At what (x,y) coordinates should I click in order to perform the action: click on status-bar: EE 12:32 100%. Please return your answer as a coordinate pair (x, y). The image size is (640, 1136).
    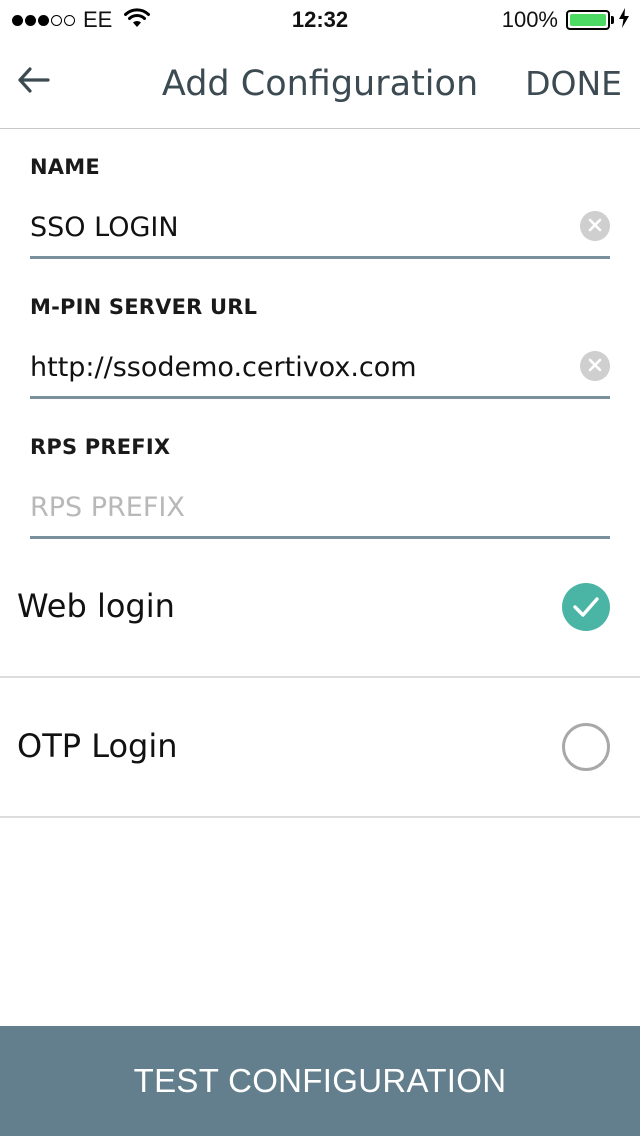
    Looking at the image, I should click on (320, 20).